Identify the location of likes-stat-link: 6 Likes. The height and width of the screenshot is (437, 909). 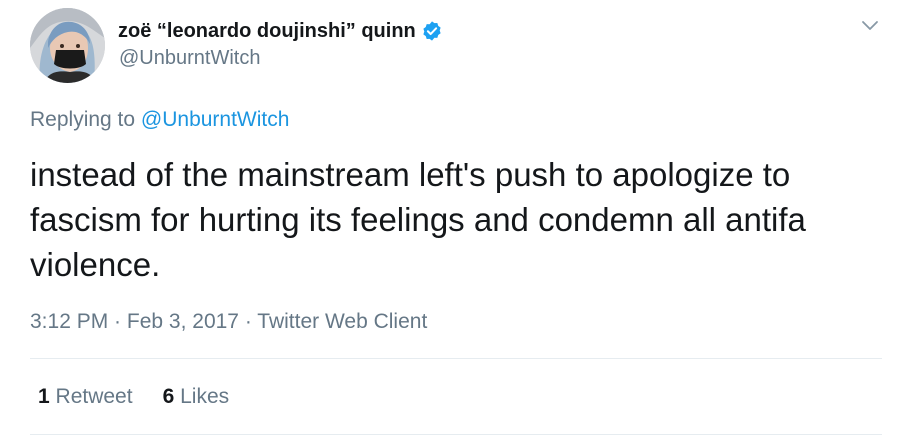
(196, 397).